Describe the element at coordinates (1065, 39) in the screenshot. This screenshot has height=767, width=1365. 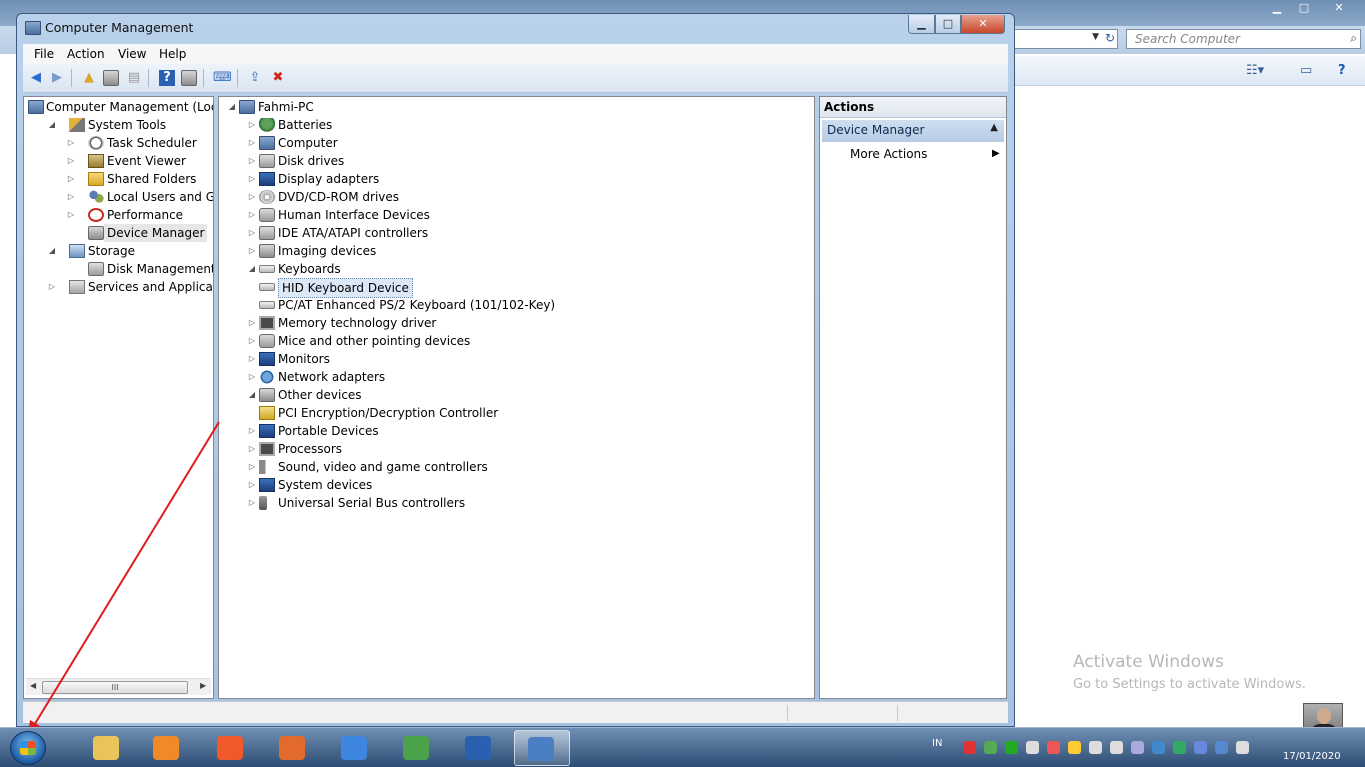
I see `background-address-bar: ▼ ↻` at that location.